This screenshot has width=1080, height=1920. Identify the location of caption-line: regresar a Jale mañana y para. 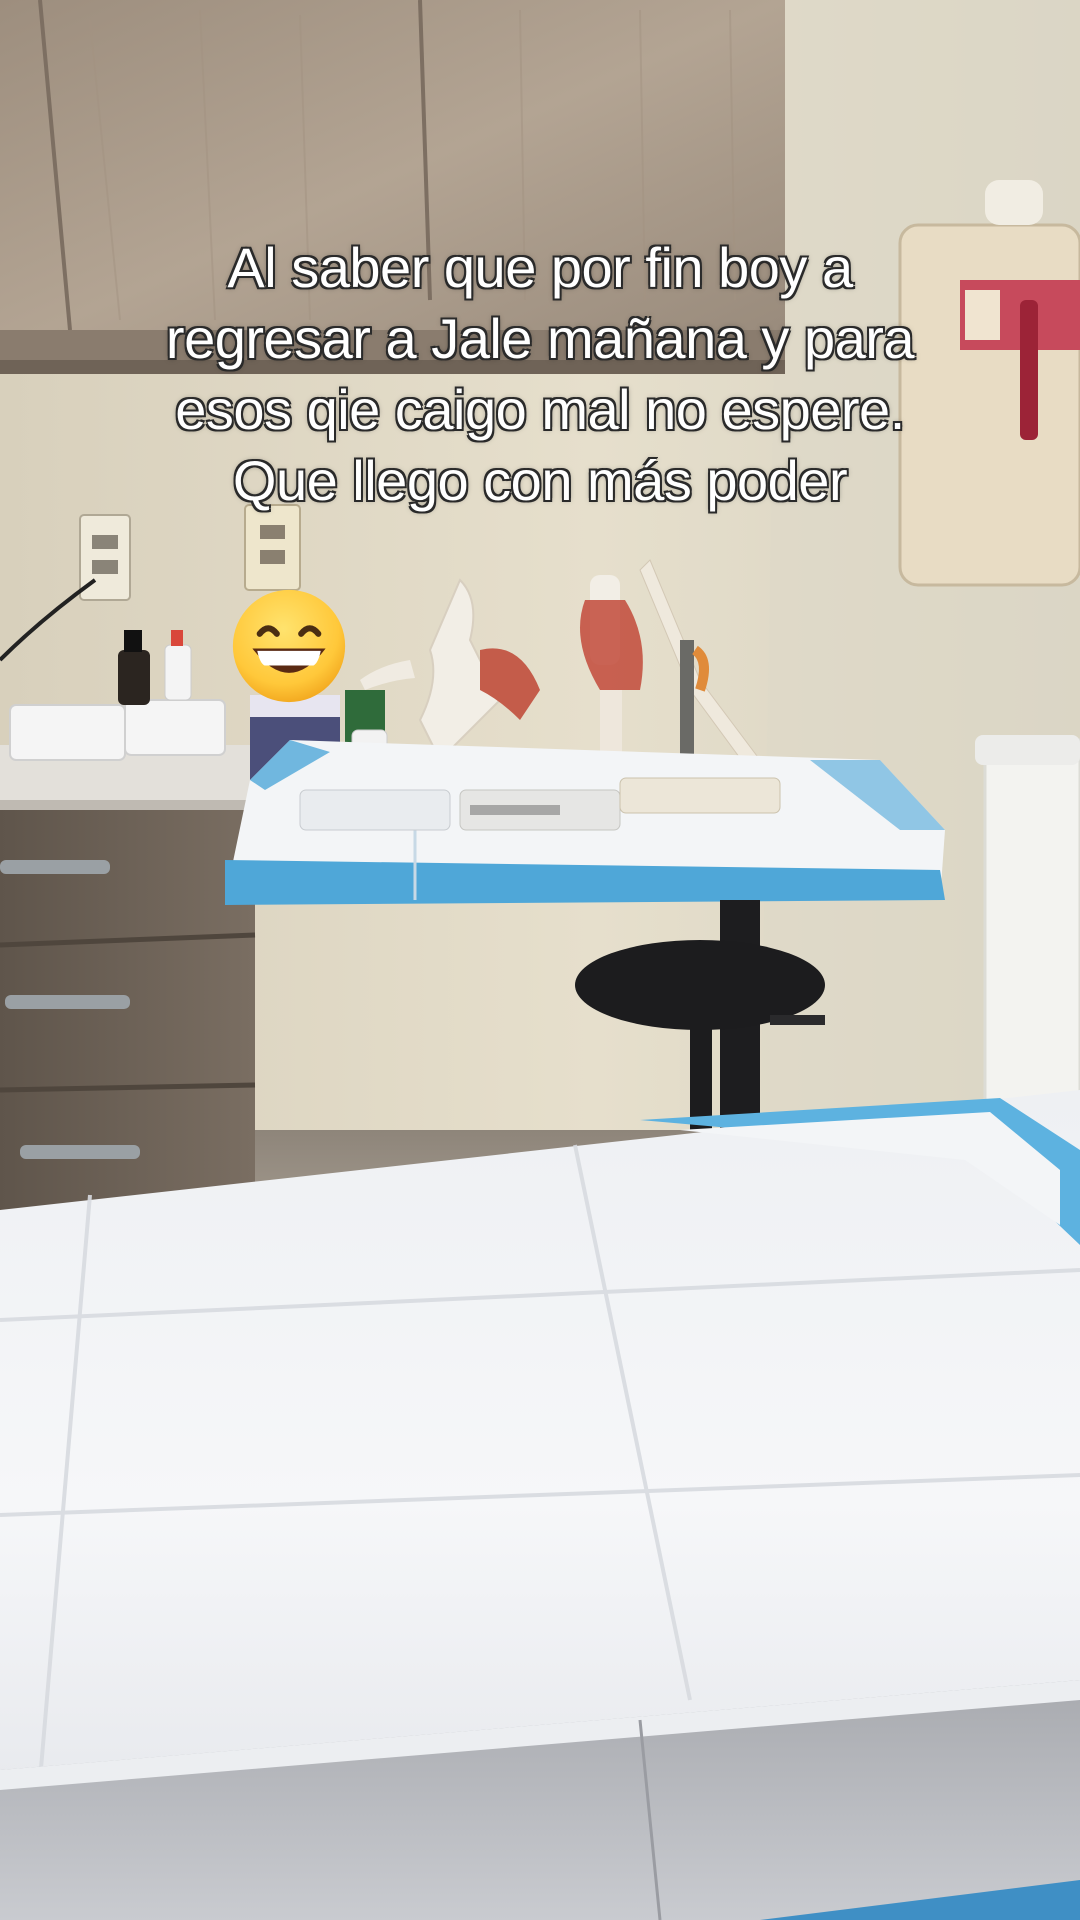
(540, 338).